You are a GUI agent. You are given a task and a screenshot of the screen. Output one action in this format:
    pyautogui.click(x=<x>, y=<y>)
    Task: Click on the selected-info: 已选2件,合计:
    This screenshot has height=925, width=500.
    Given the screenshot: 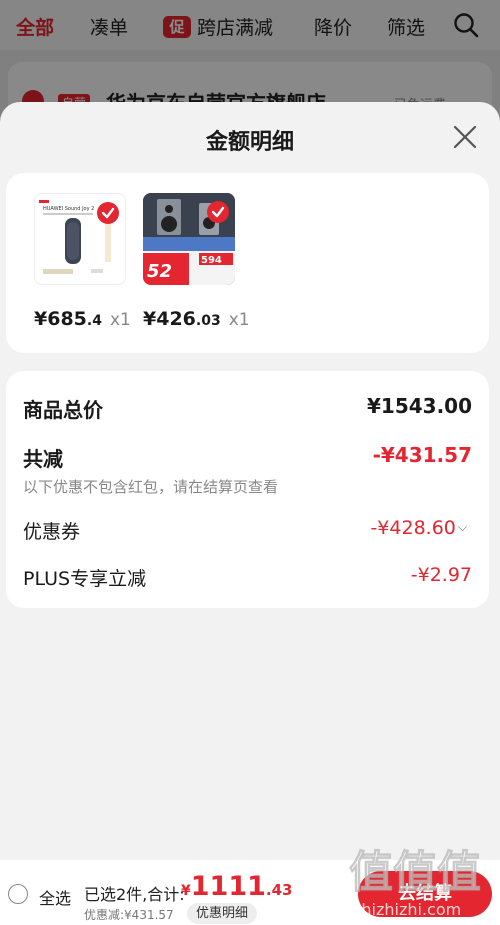 What is the action you would take?
    pyautogui.click(x=134, y=894)
    